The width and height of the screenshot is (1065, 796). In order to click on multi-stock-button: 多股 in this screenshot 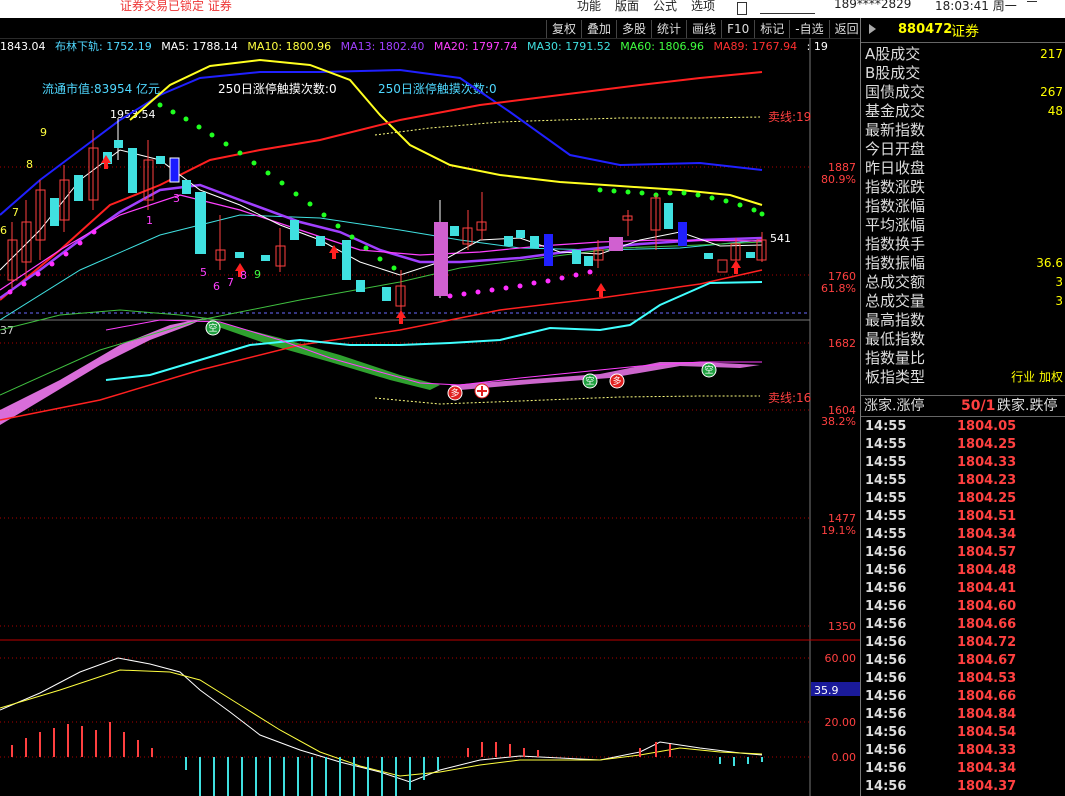, I will do `click(633, 29)`.